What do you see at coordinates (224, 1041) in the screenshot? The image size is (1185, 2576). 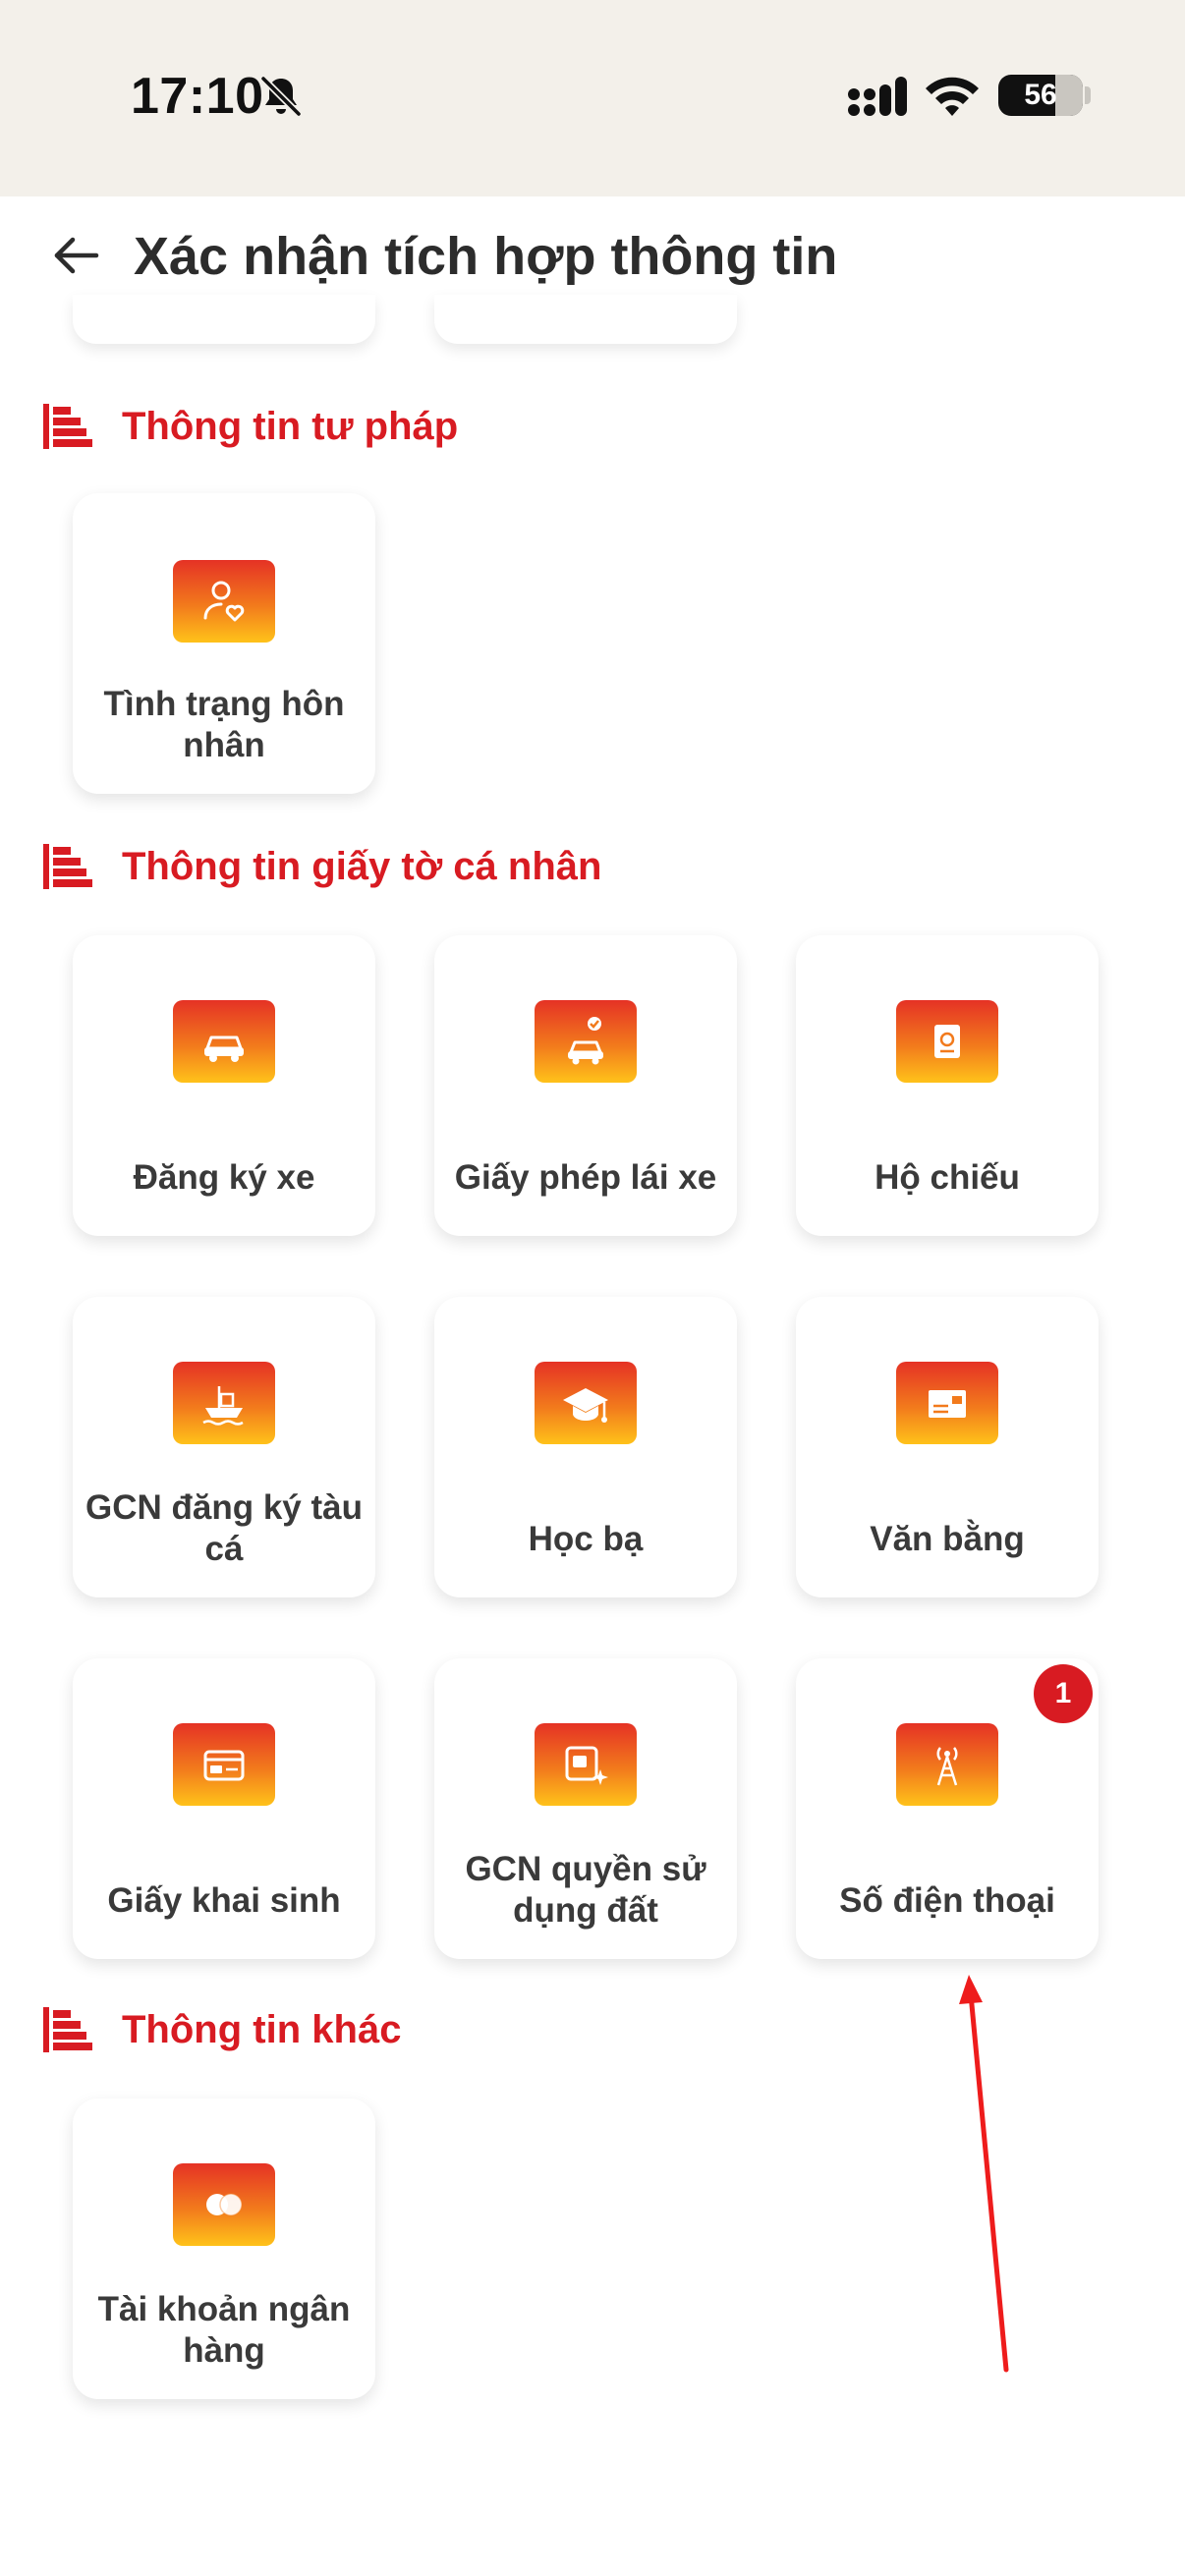 I see `car-icon` at bounding box center [224, 1041].